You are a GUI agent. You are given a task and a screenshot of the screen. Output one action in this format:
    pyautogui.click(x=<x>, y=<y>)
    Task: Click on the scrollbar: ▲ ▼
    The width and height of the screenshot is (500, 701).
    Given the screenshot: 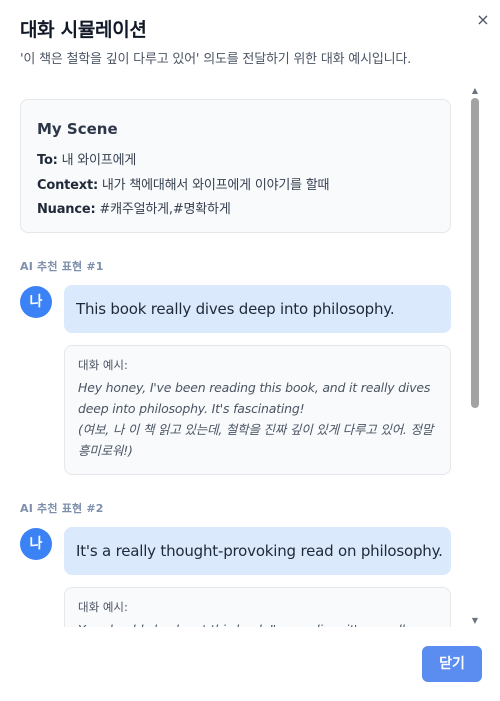 What is the action you would take?
    pyautogui.click(x=475, y=356)
    